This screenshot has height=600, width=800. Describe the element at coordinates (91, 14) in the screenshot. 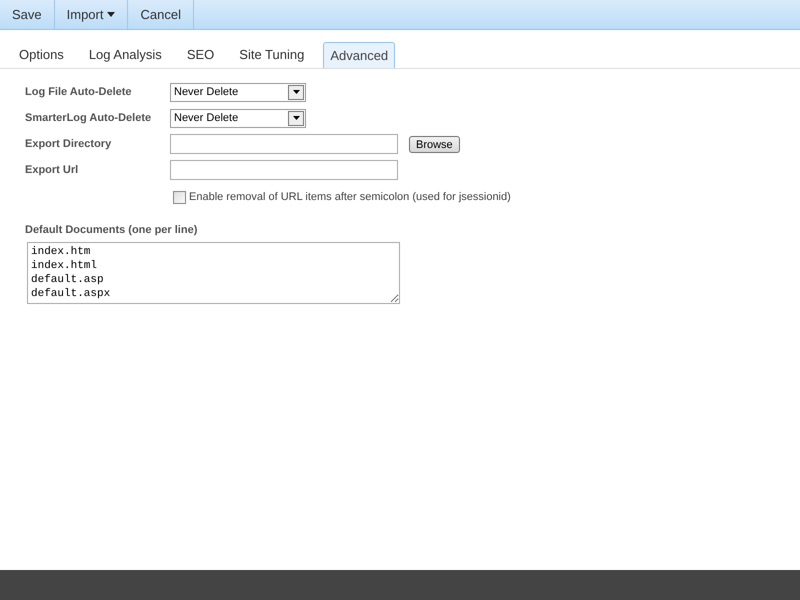

I see `toolbar-button: Import` at that location.